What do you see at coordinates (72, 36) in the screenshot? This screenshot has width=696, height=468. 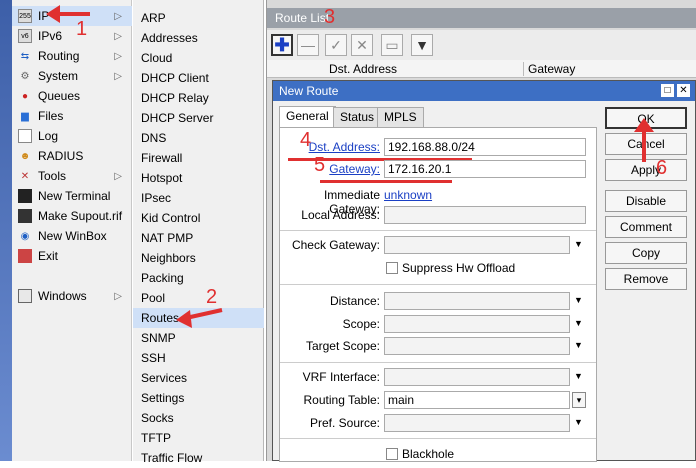 I see `menu-item-ipv6: v6 IPv6 ▷` at bounding box center [72, 36].